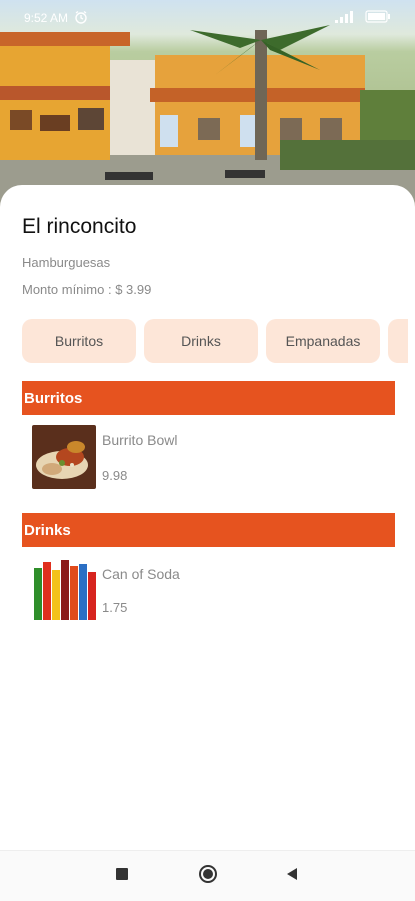 This screenshot has width=415, height=901. I want to click on section-header-drinks: Drinks, so click(208, 530).